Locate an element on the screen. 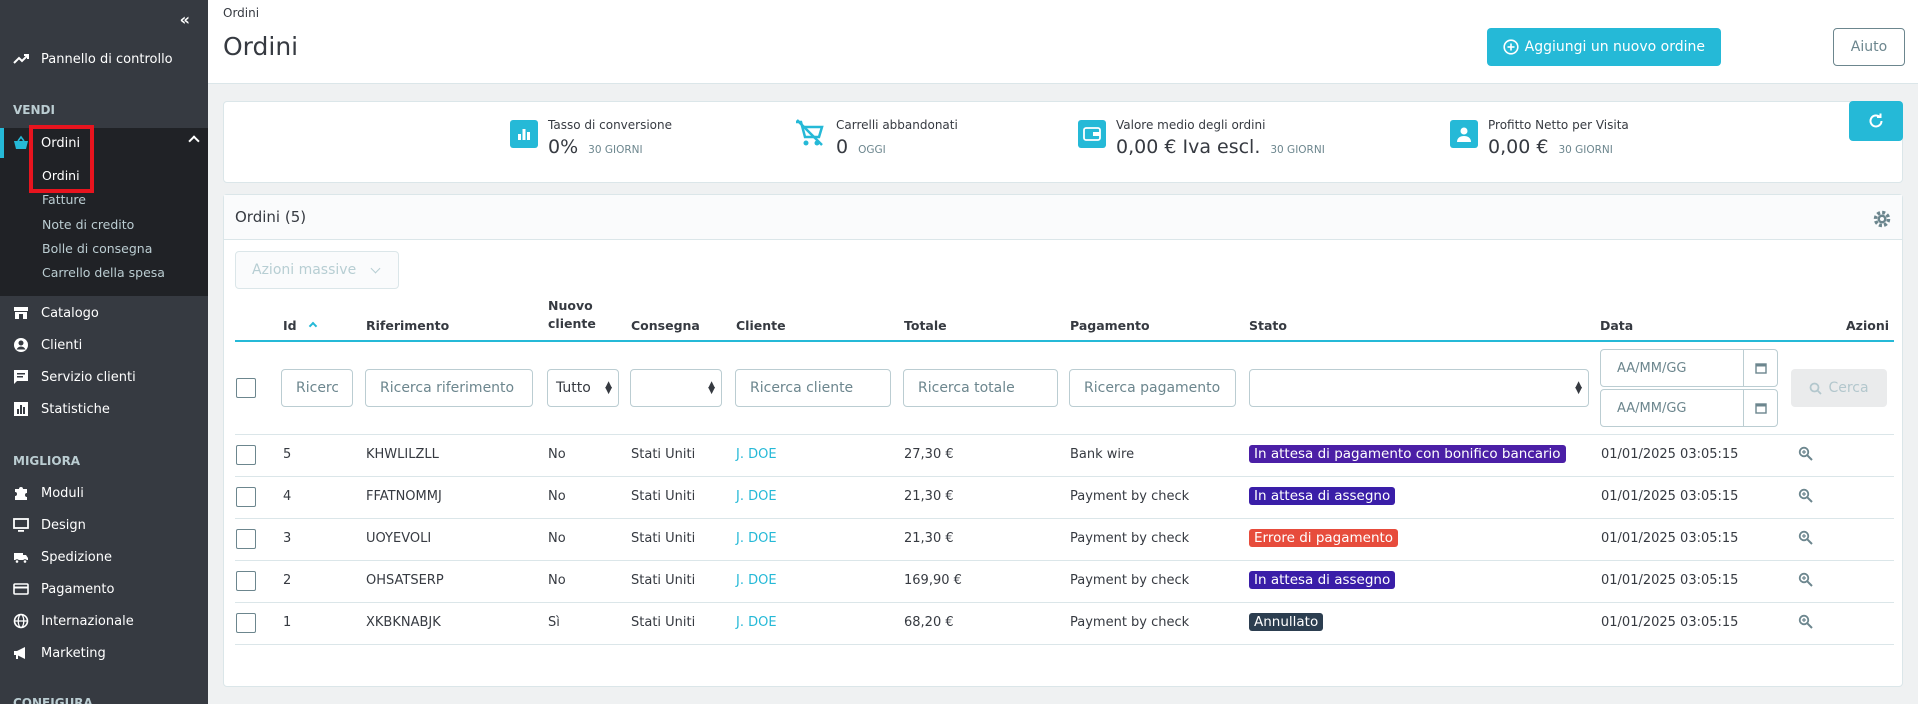 Image resolution: width=1918 pixels, height=704 pixels. filter-date-from: AA/MM/GG is located at coordinates (1689, 368).